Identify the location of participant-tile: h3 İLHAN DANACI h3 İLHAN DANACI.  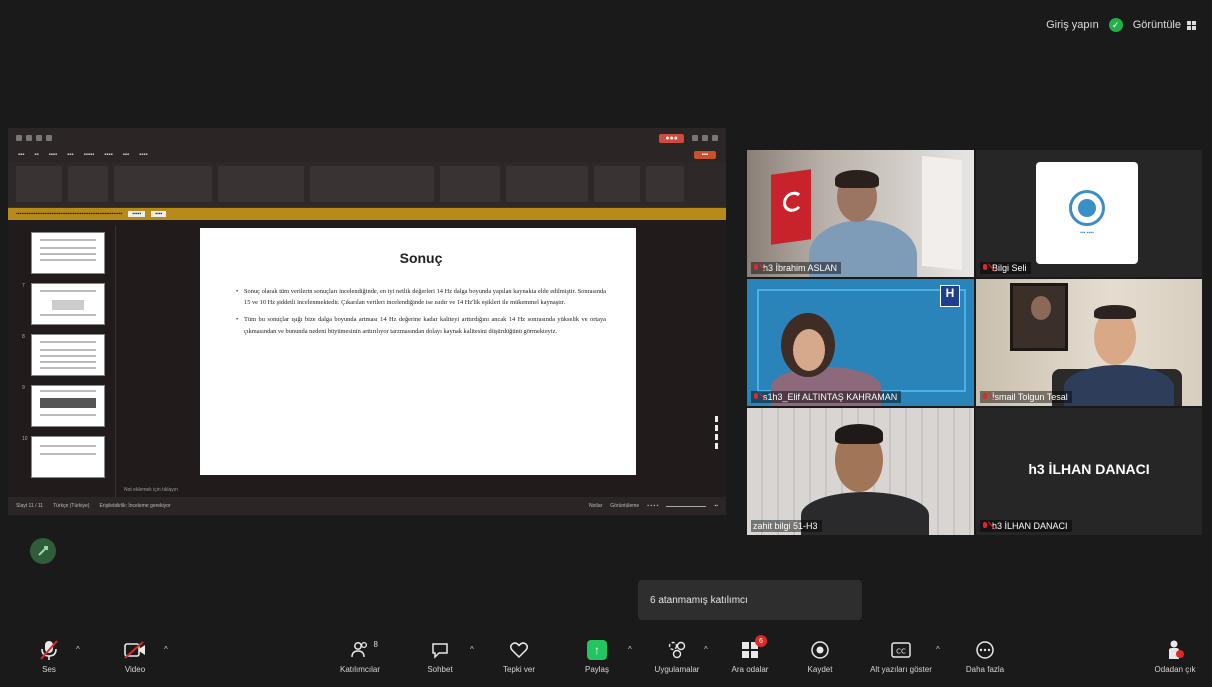
(1089, 471).